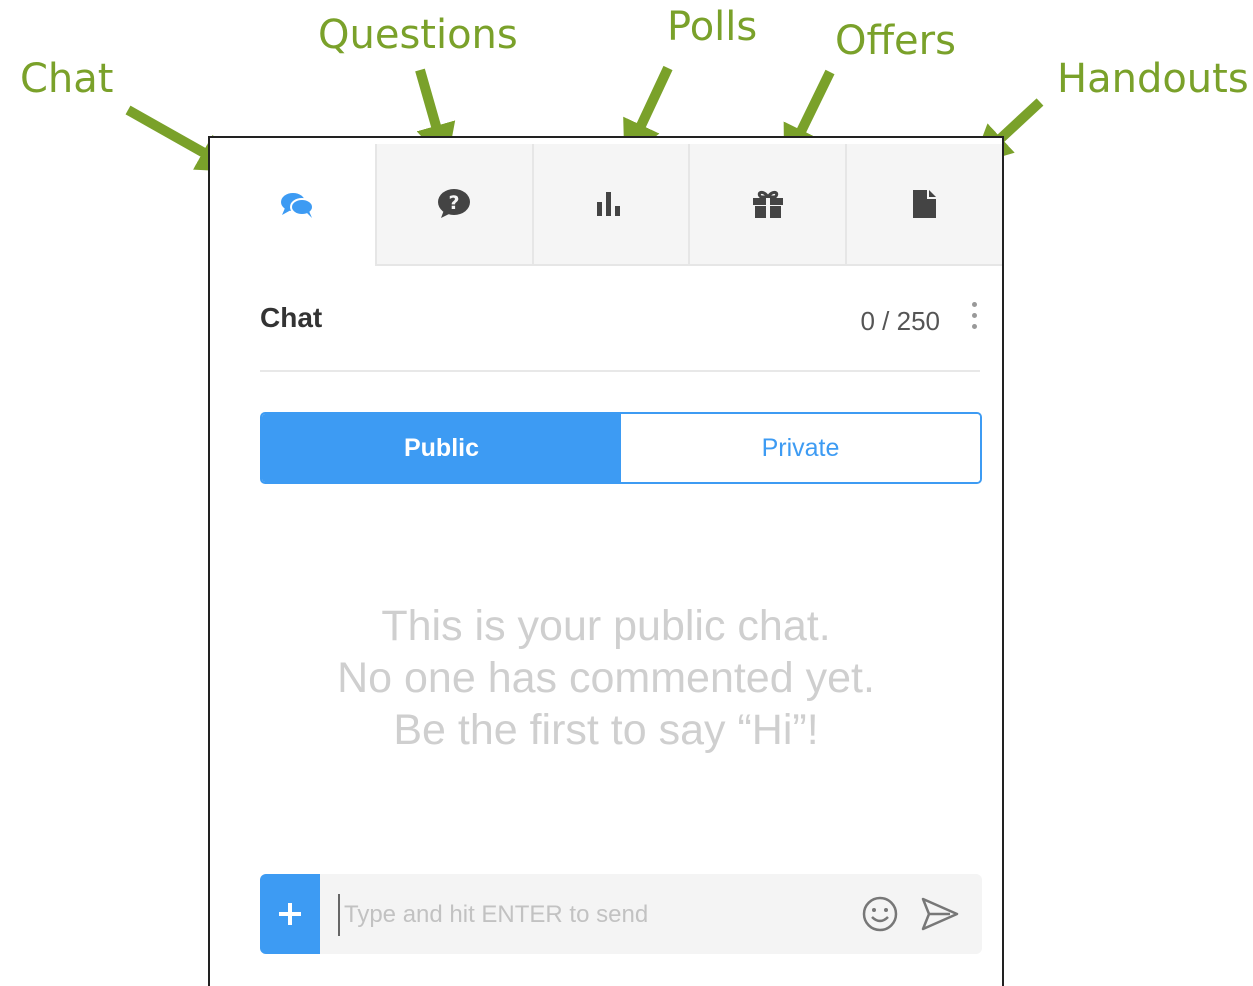 The image size is (1253, 986). Describe the element at coordinates (606, 730) in the screenshot. I see `empty-state-line: Be the first to say “Hi”!` at that location.